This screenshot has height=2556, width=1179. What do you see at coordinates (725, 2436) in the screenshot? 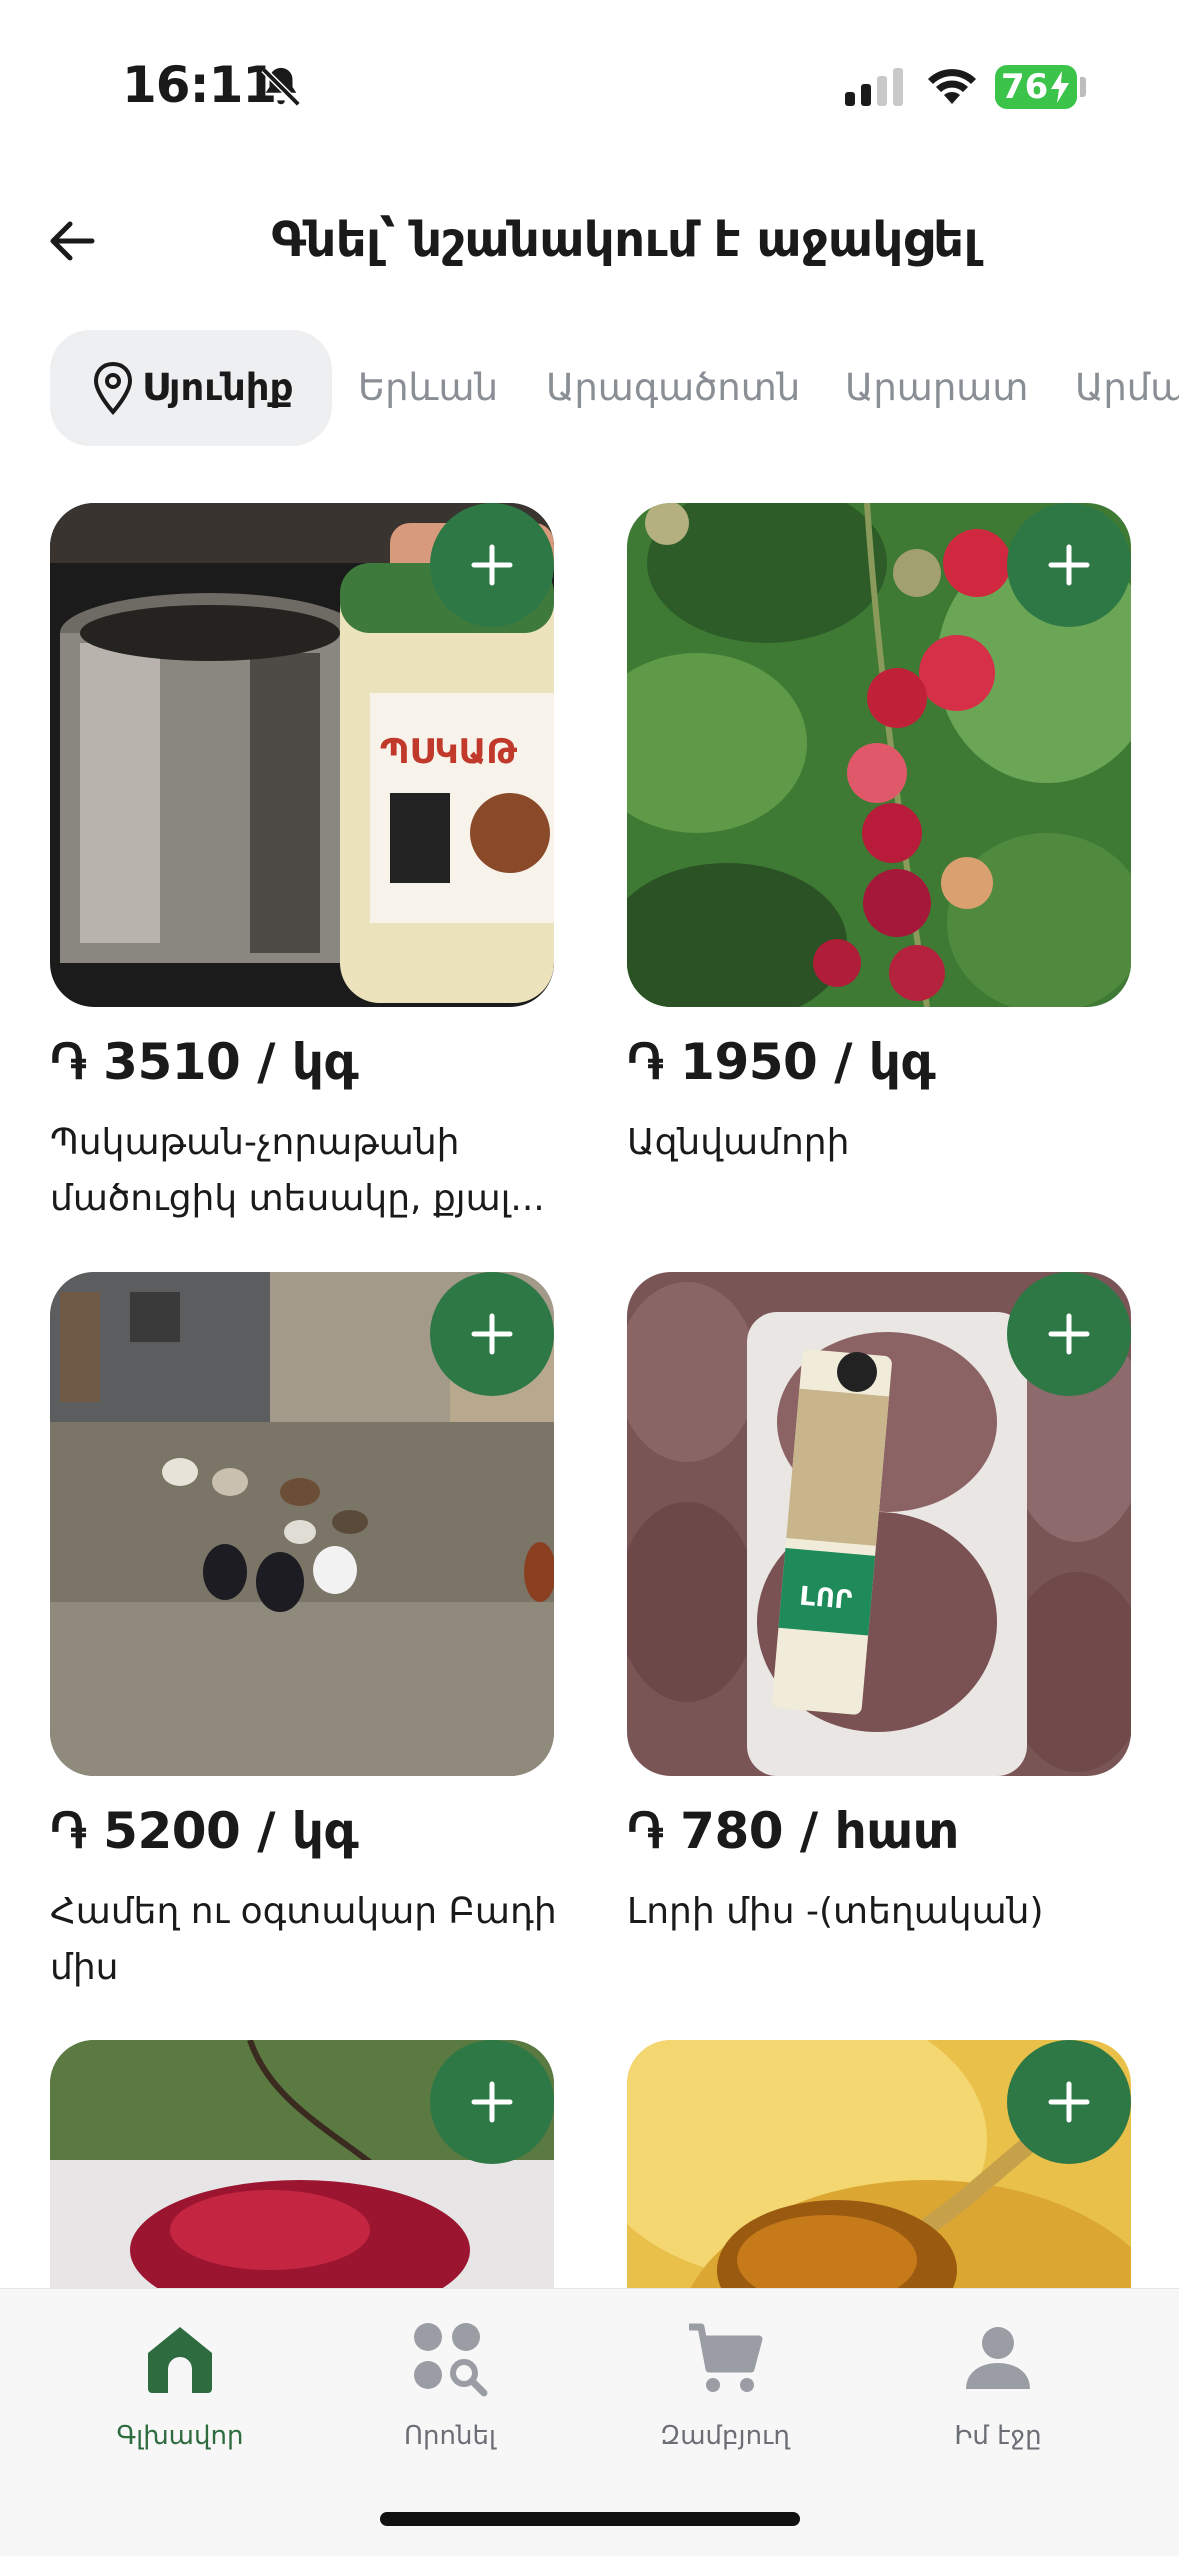
I see `nav-label: Զամբյուղ` at bounding box center [725, 2436].